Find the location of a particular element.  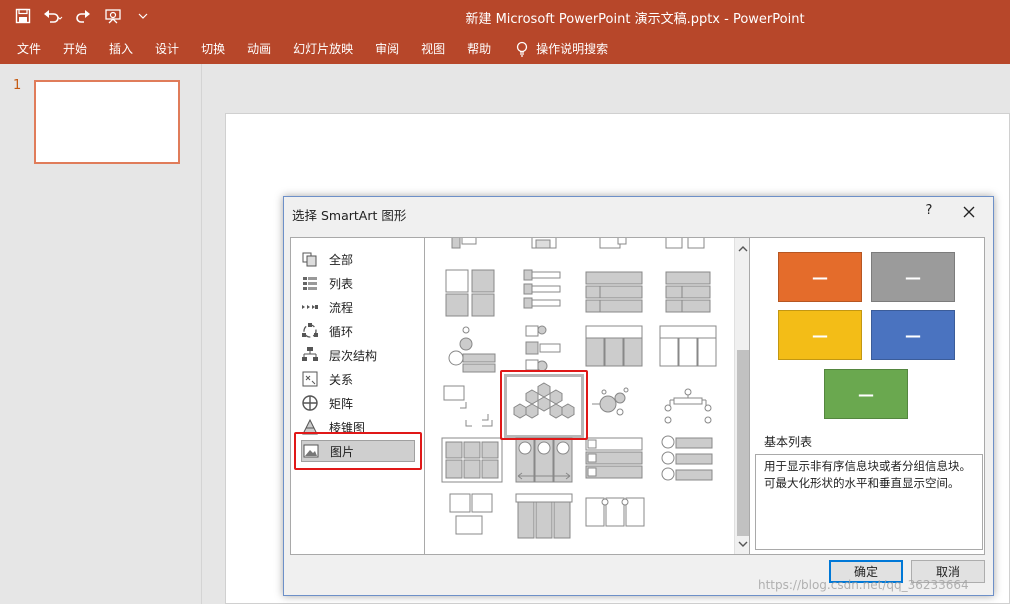

category-relationship: 关系 is located at coordinates (358, 379).